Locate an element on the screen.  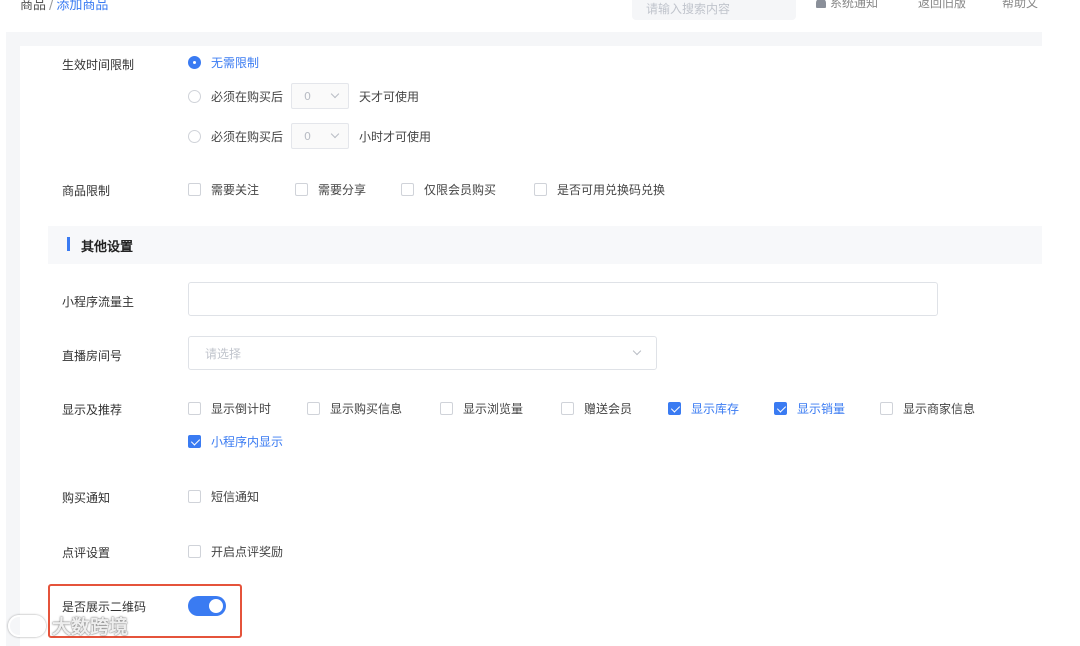
checkbox-label: 显示倒计时 is located at coordinates (241, 409).